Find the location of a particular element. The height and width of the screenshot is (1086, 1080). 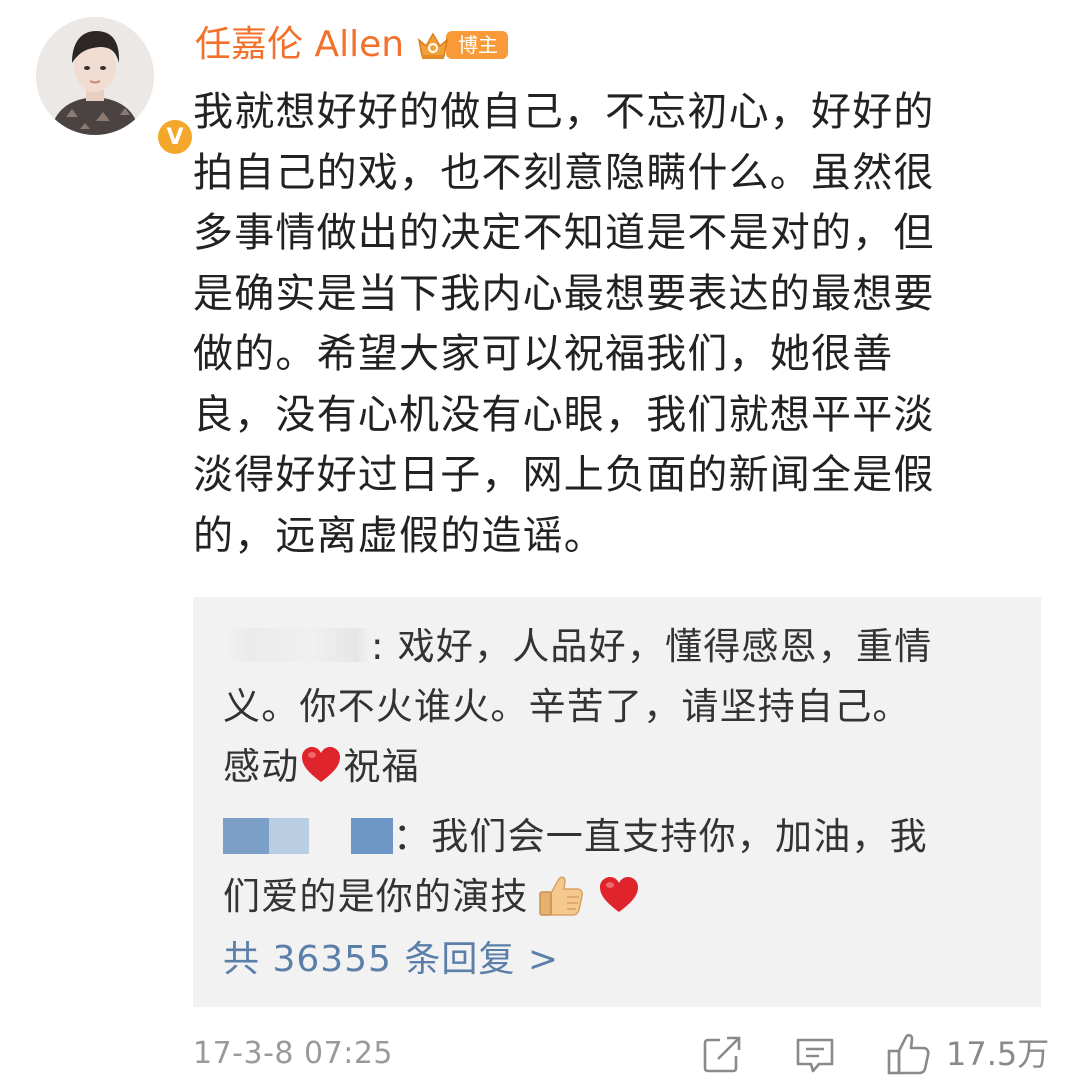

like-count: 17.5万 is located at coordinates (998, 1054).